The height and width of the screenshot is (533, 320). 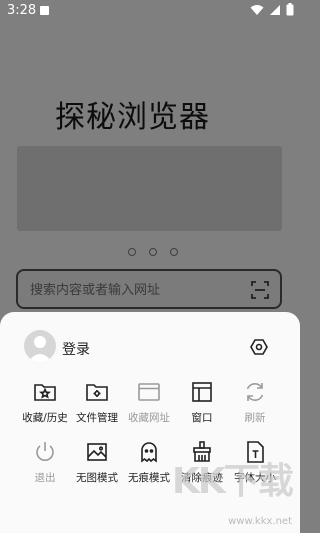 I want to click on no-image-icon, so click(x=97, y=452).